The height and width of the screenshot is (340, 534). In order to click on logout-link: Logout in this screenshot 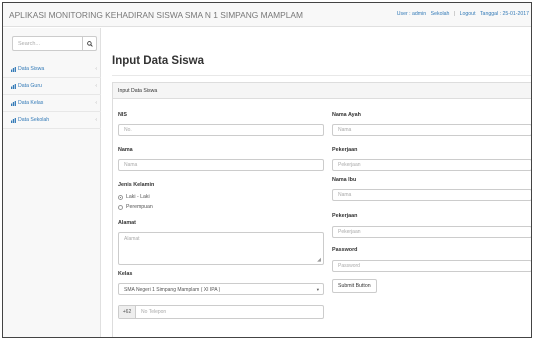, I will do `click(468, 14)`.